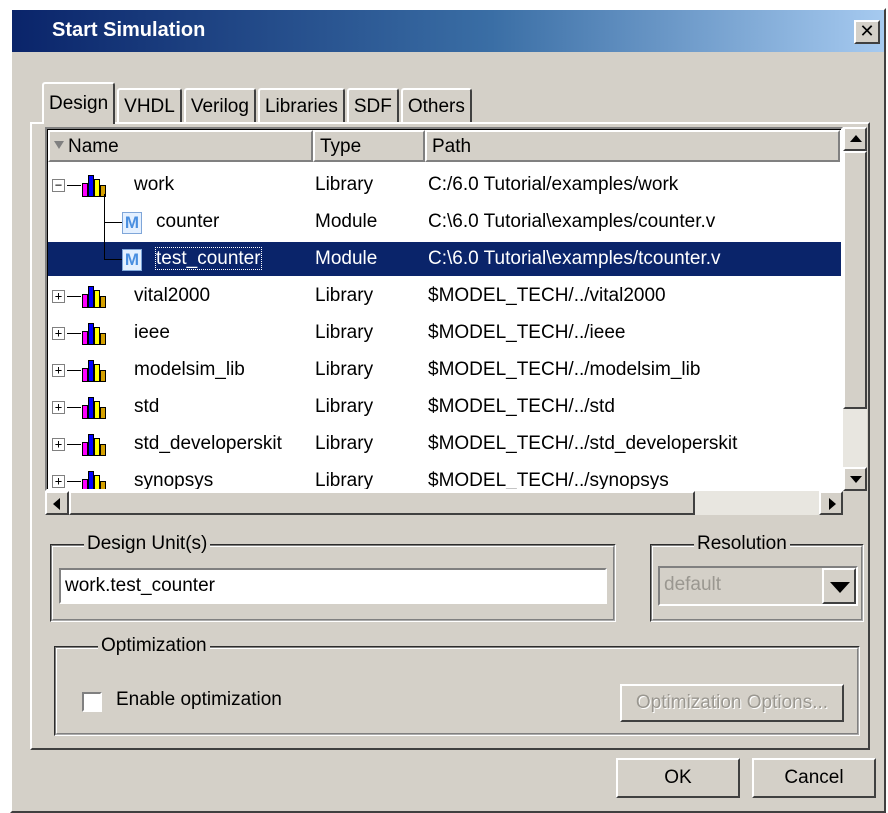 The image size is (888, 813). What do you see at coordinates (372, 106) in the screenshot?
I see `tab-sdf: SDF` at bounding box center [372, 106].